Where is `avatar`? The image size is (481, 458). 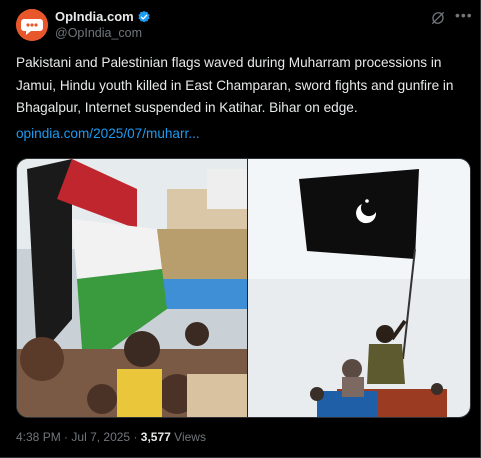
avatar is located at coordinates (32, 25).